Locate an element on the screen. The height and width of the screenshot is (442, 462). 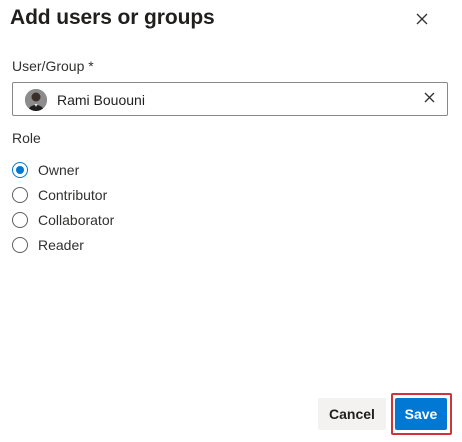
selected-user-name: Rami Bououni is located at coordinates (101, 100).